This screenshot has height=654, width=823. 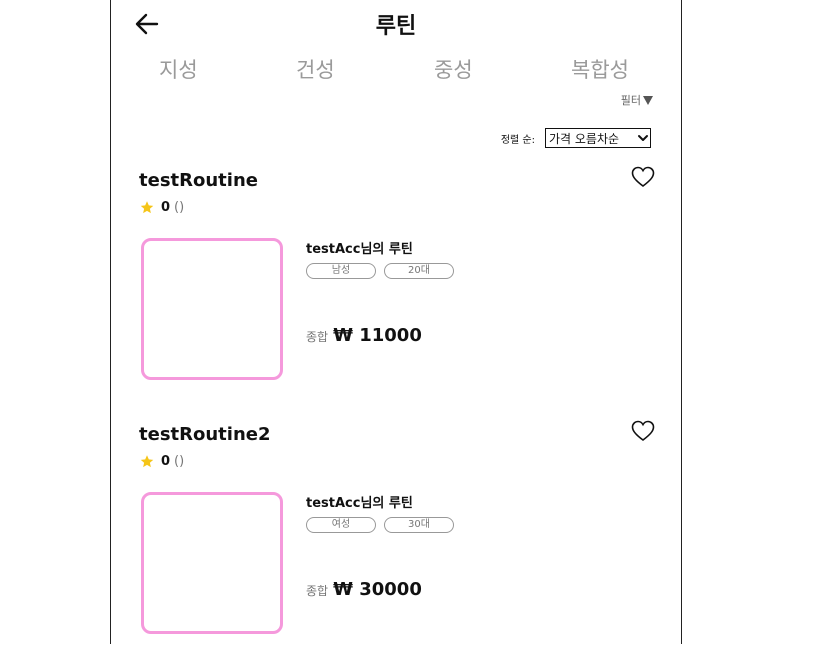 What do you see at coordinates (315, 69) in the screenshot?
I see `tab-dry: 건성` at bounding box center [315, 69].